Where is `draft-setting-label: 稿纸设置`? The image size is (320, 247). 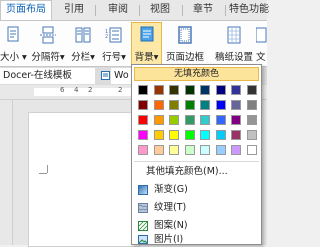
draft-setting-label: 稿纸设置 is located at coordinates (233, 57).